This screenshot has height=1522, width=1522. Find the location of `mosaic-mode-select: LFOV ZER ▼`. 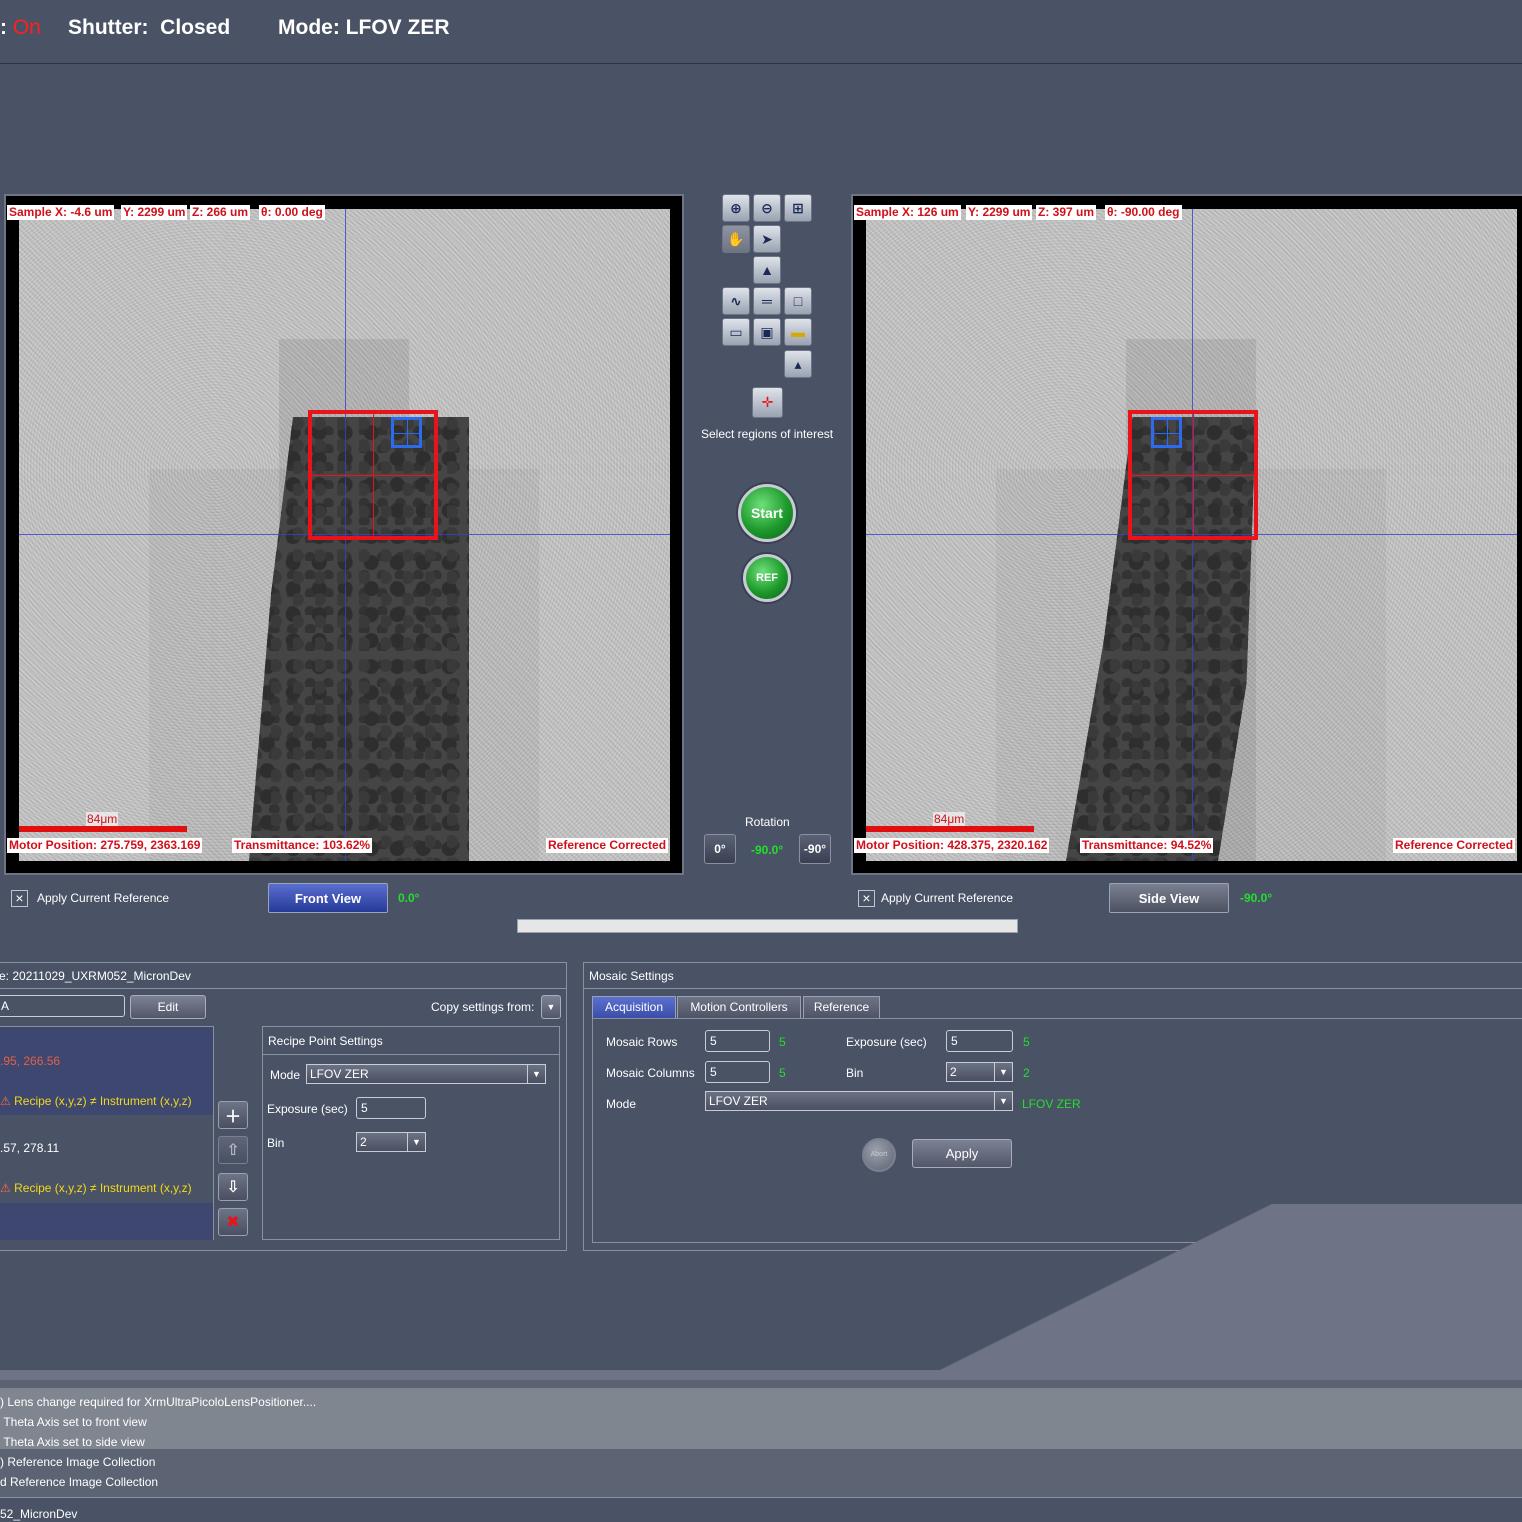

mosaic-mode-select: LFOV ZER ▼ is located at coordinates (859, 1101).